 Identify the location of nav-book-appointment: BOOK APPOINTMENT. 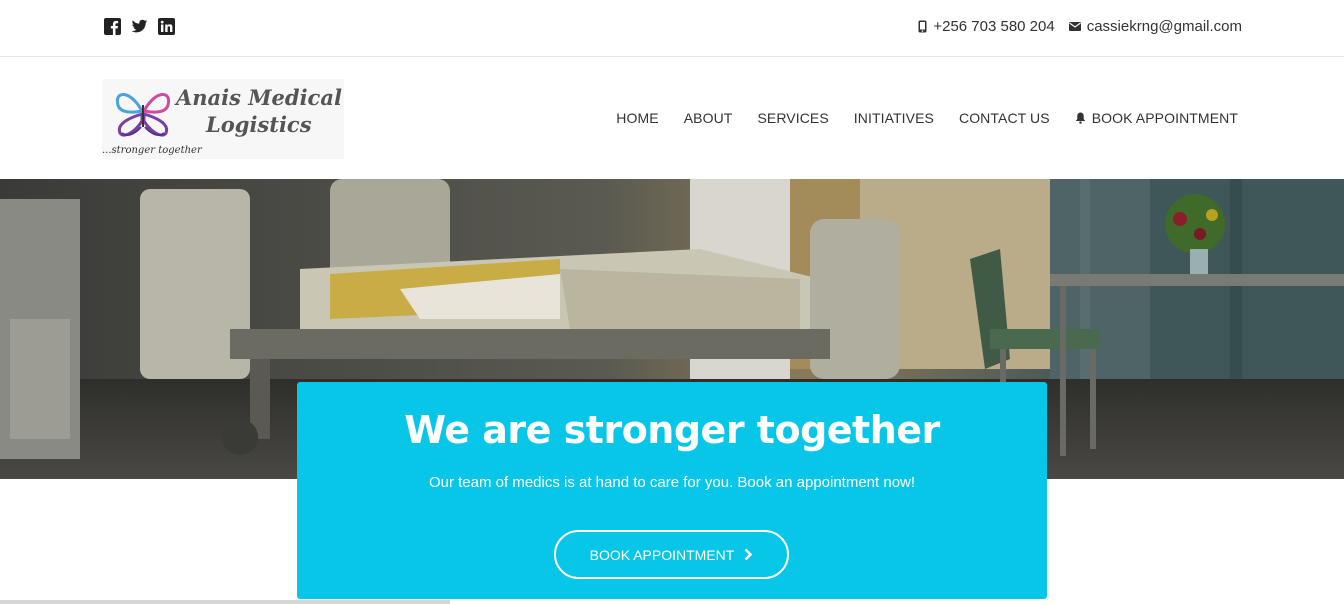
(1156, 118).